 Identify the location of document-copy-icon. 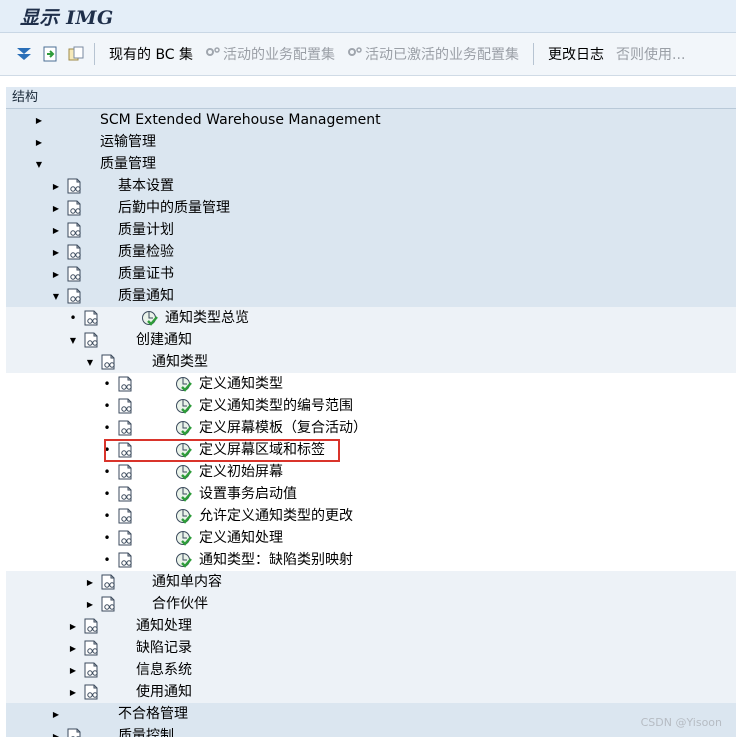
(76, 54).